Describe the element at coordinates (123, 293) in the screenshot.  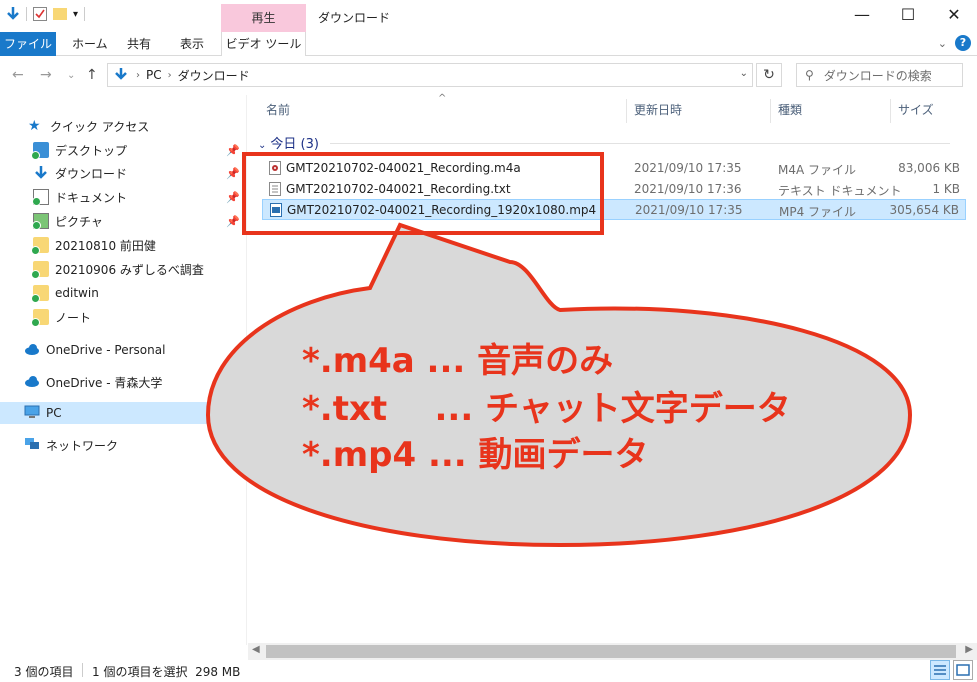
I see `sidebar-item-editwin: editwin` at that location.